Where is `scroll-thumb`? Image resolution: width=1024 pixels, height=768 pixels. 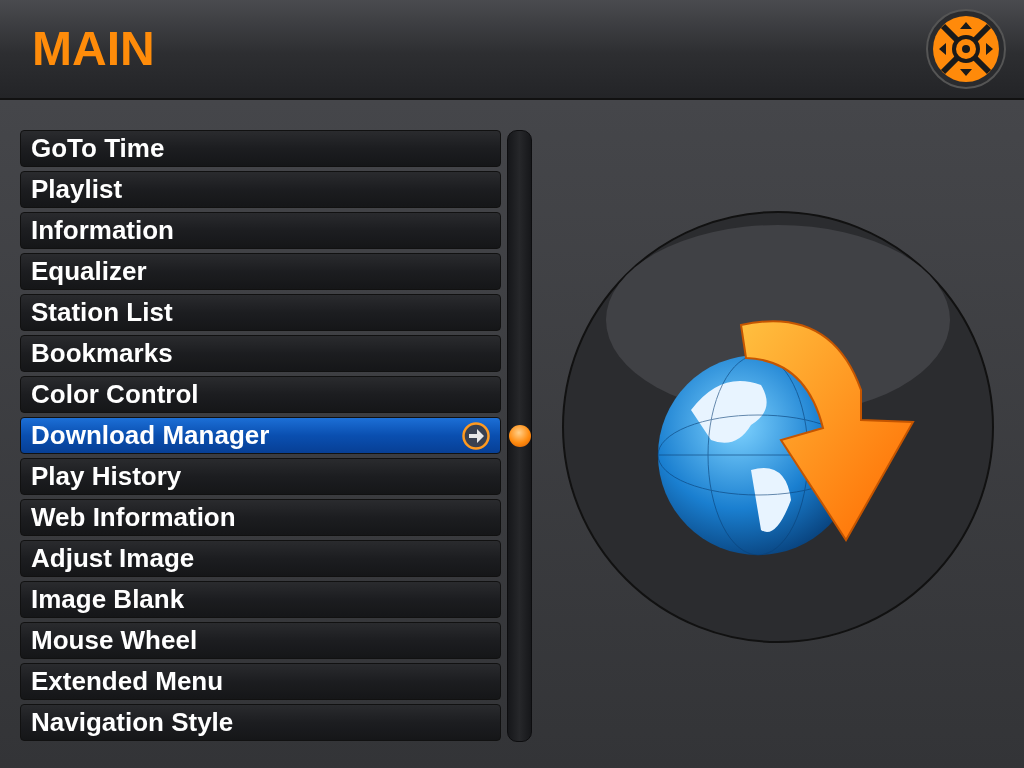
scroll-thumb is located at coordinates (519, 436).